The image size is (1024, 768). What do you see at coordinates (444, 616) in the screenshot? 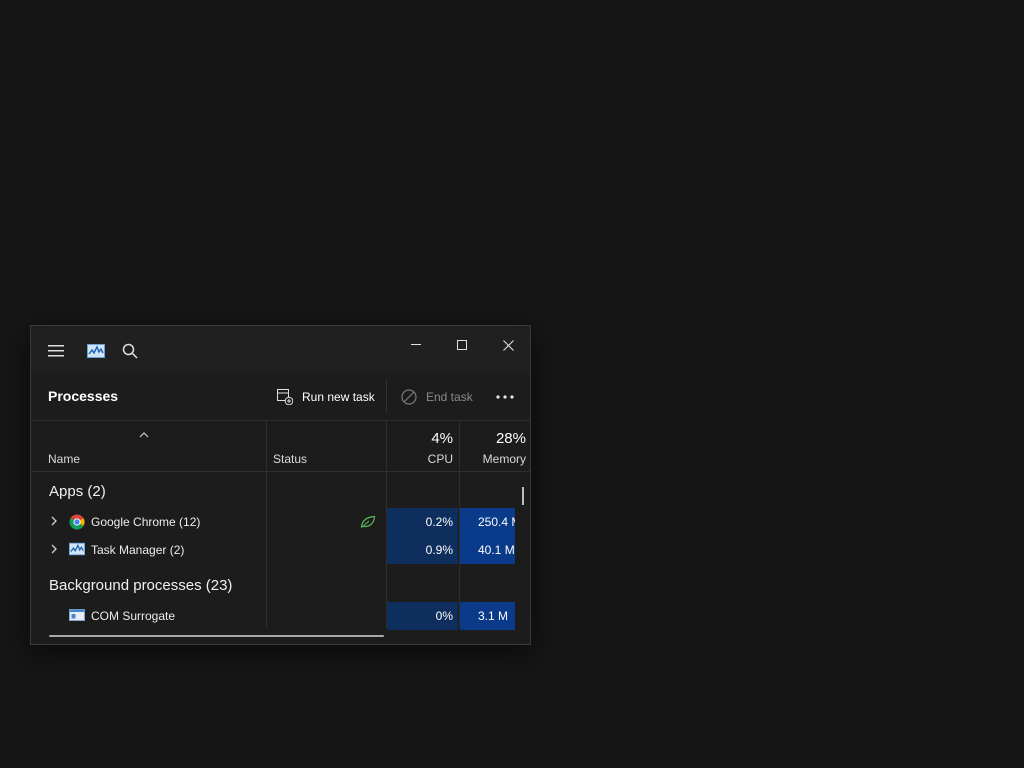
I see `cpu-value: 0%` at bounding box center [444, 616].